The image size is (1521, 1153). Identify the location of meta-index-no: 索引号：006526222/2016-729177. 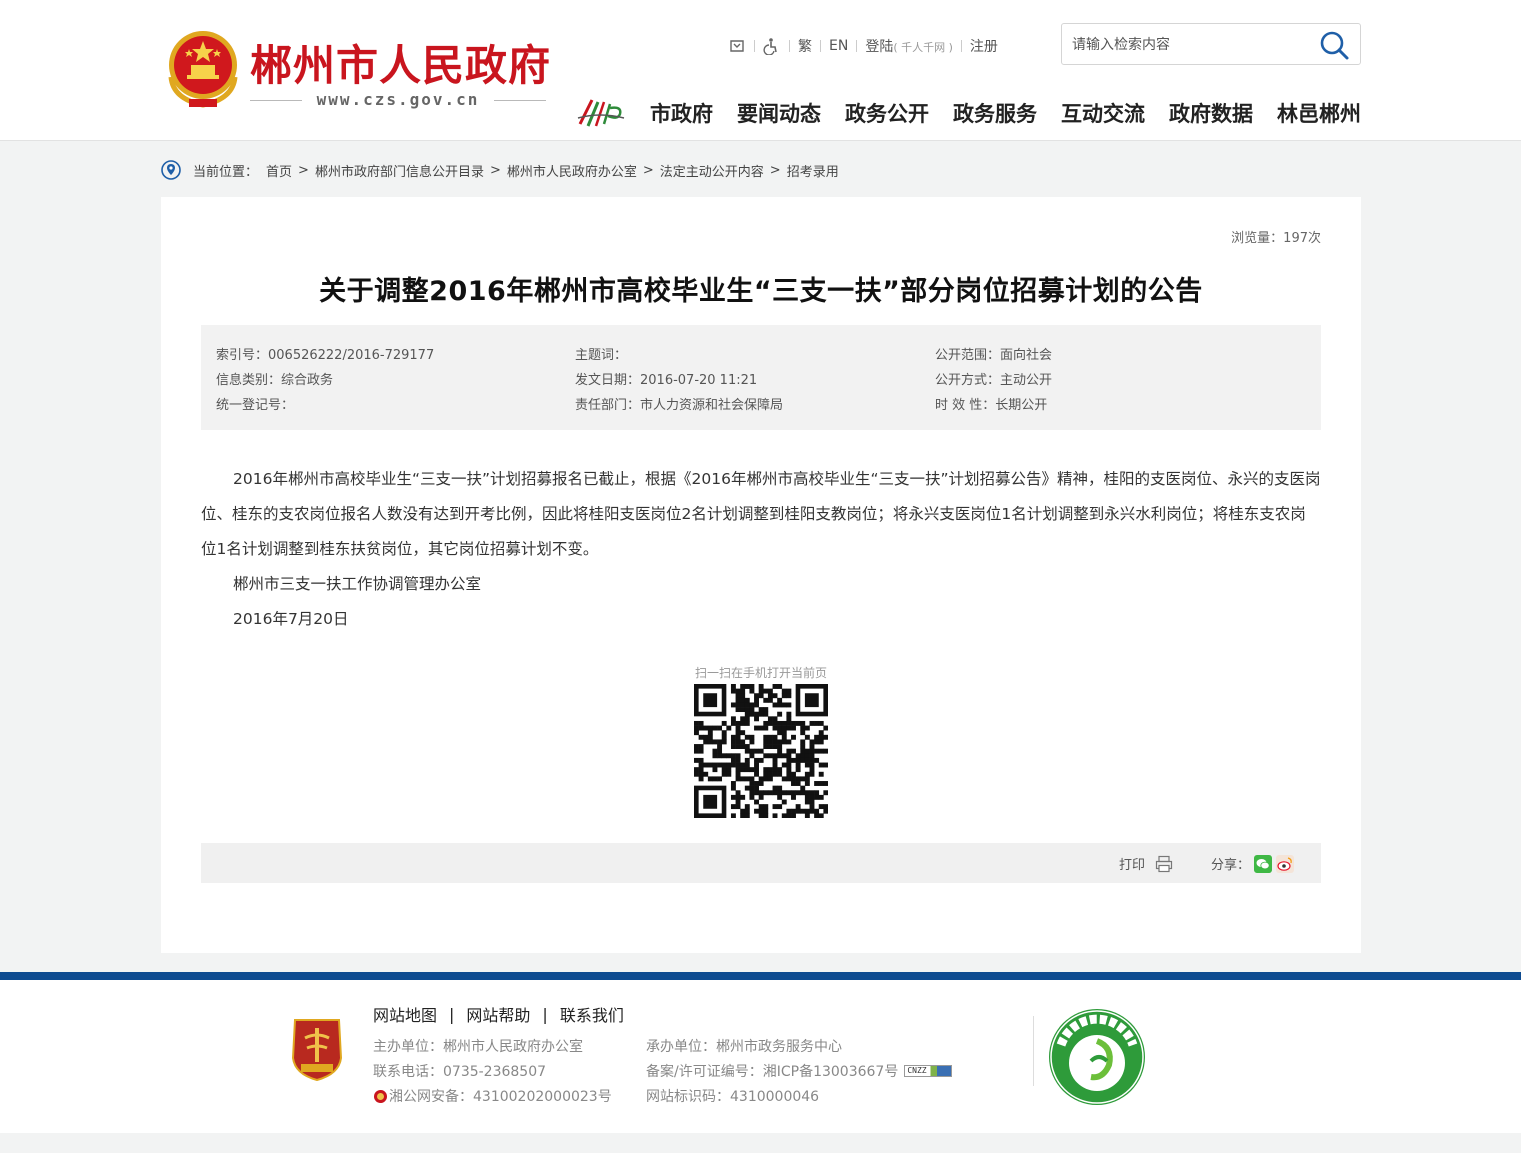
(325, 355).